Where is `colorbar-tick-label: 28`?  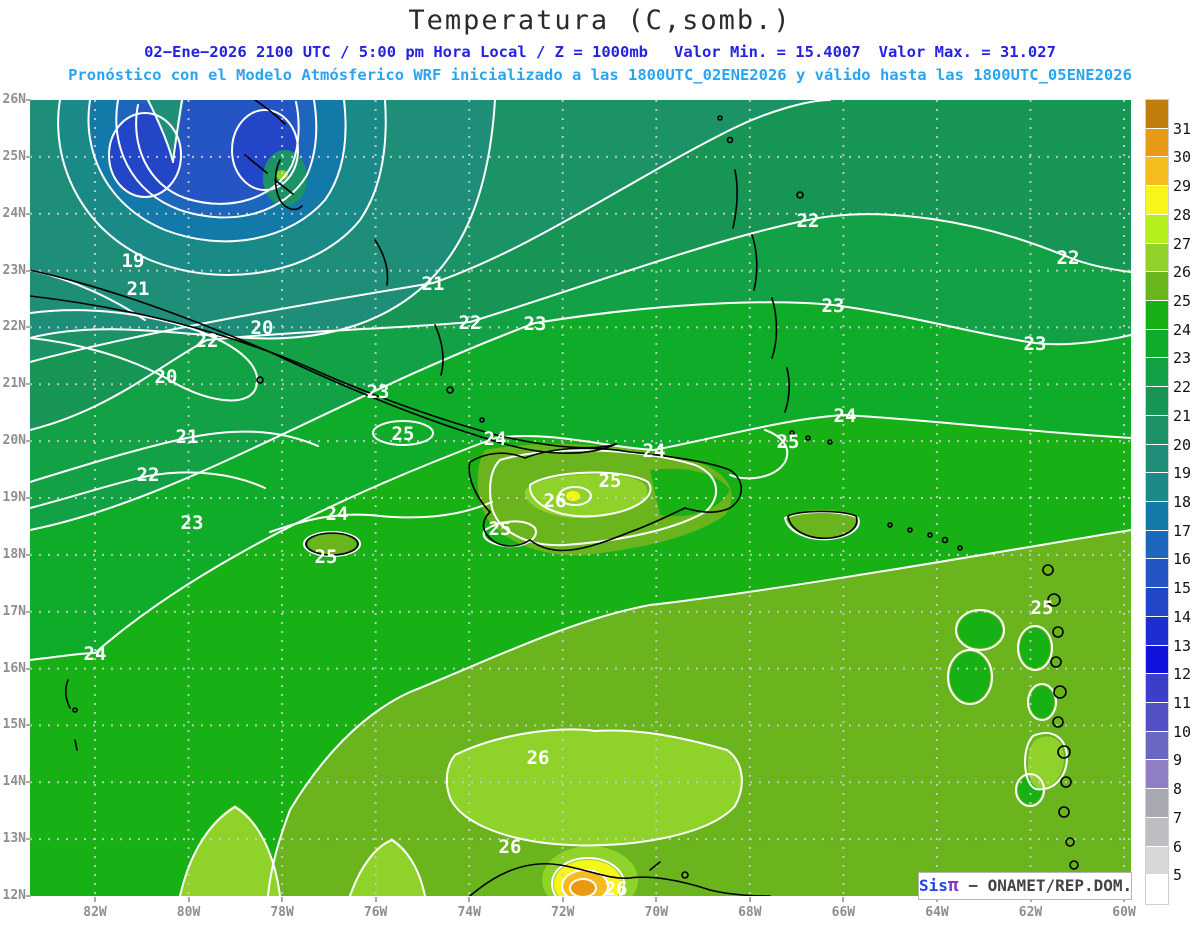
colorbar-tick-label: 28 is located at coordinates (1182, 214).